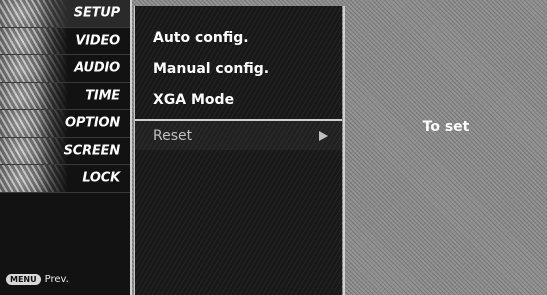  Describe the element at coordinates (238, 99) in the screenshot. I see `submenu-item-xga-mode: XGA Mode` at that location.